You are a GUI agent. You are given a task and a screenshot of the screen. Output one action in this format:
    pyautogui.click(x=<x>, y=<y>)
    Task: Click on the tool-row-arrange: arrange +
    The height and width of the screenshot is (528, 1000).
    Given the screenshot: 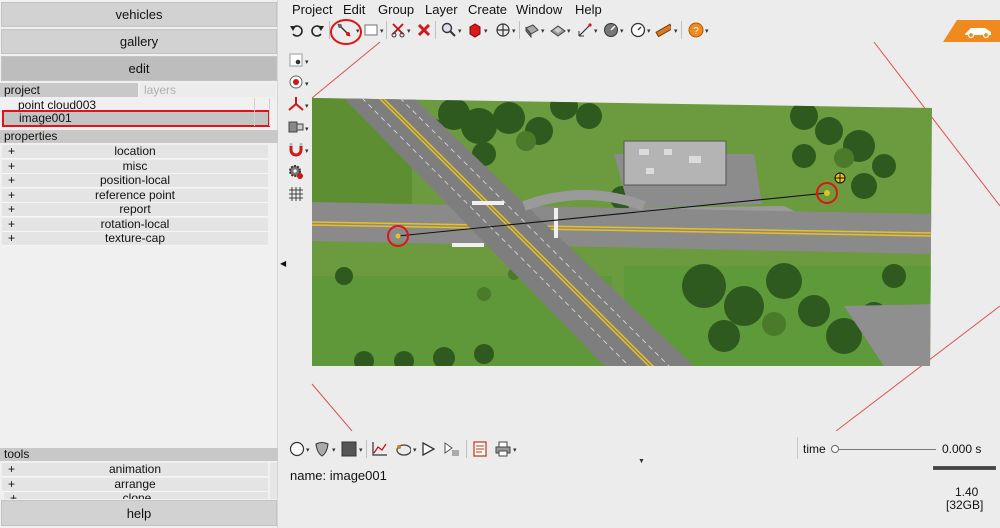 What is the action you would take?
    pyautogui.click(x=135, y=485)
    